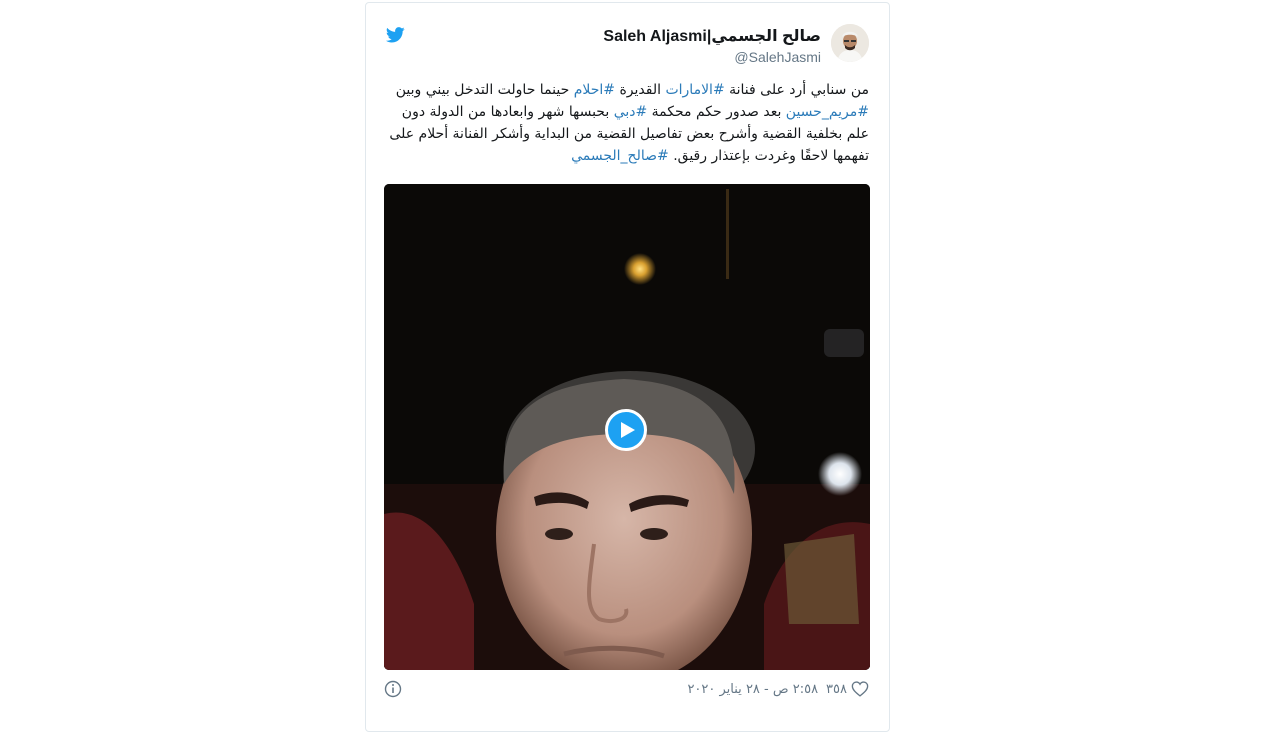  I want to click on hashtag-link: #مريم_حسين, so click(827, 112).